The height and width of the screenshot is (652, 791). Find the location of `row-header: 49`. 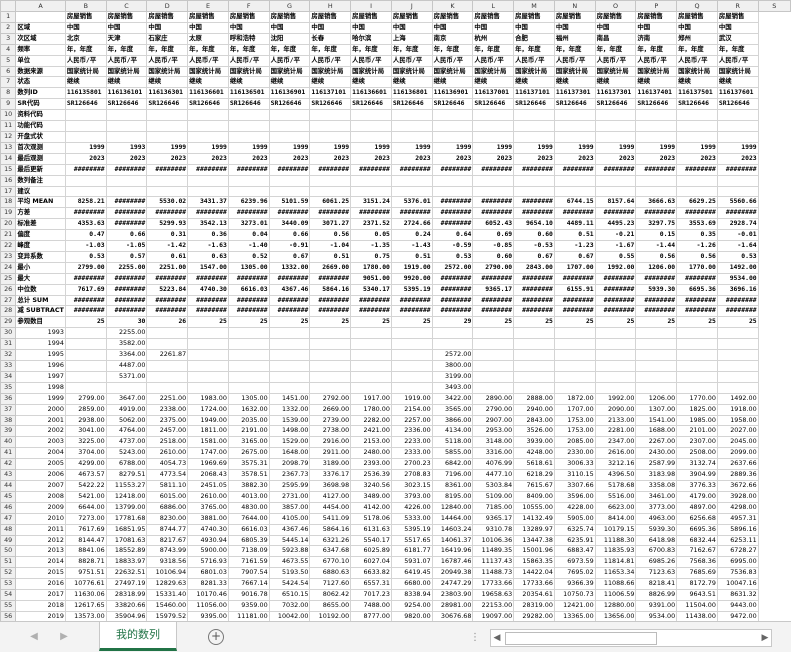

row-header: 49 is located at coordinates (8, 540).